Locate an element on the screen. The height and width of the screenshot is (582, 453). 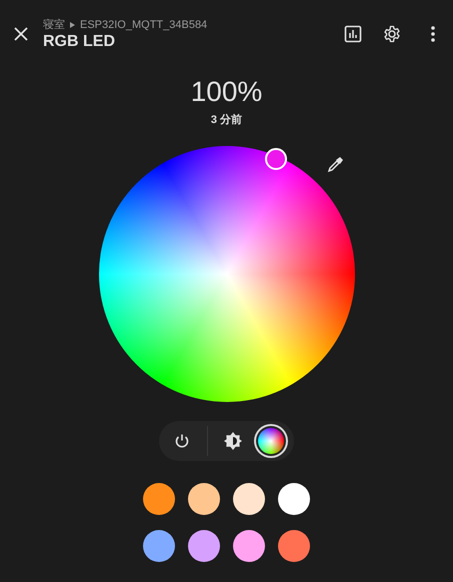
breadcrumb-area: 寝室 is located at coordinates (54, 24).